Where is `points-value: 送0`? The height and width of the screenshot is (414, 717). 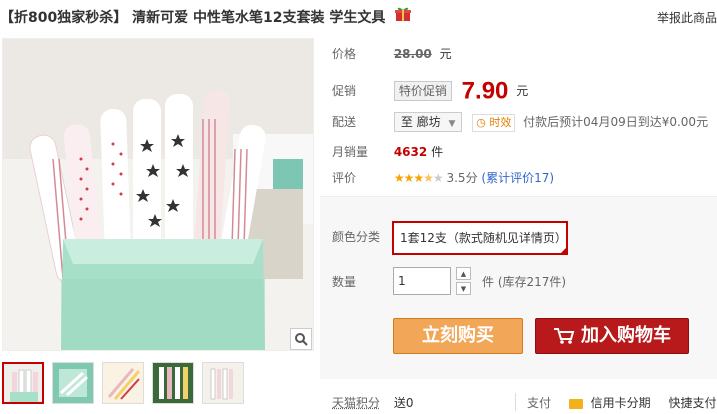
points-value: 送0 is located at coordinates (403, 403).